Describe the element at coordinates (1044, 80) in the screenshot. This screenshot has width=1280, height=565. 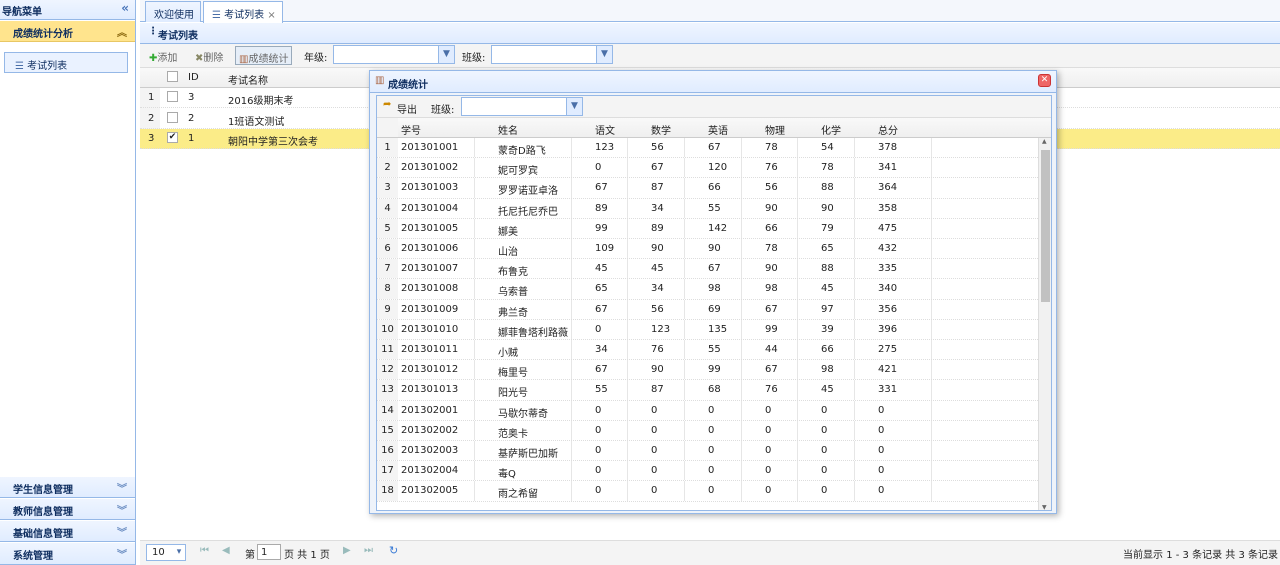
I see `close-icon: ✕` at that location.